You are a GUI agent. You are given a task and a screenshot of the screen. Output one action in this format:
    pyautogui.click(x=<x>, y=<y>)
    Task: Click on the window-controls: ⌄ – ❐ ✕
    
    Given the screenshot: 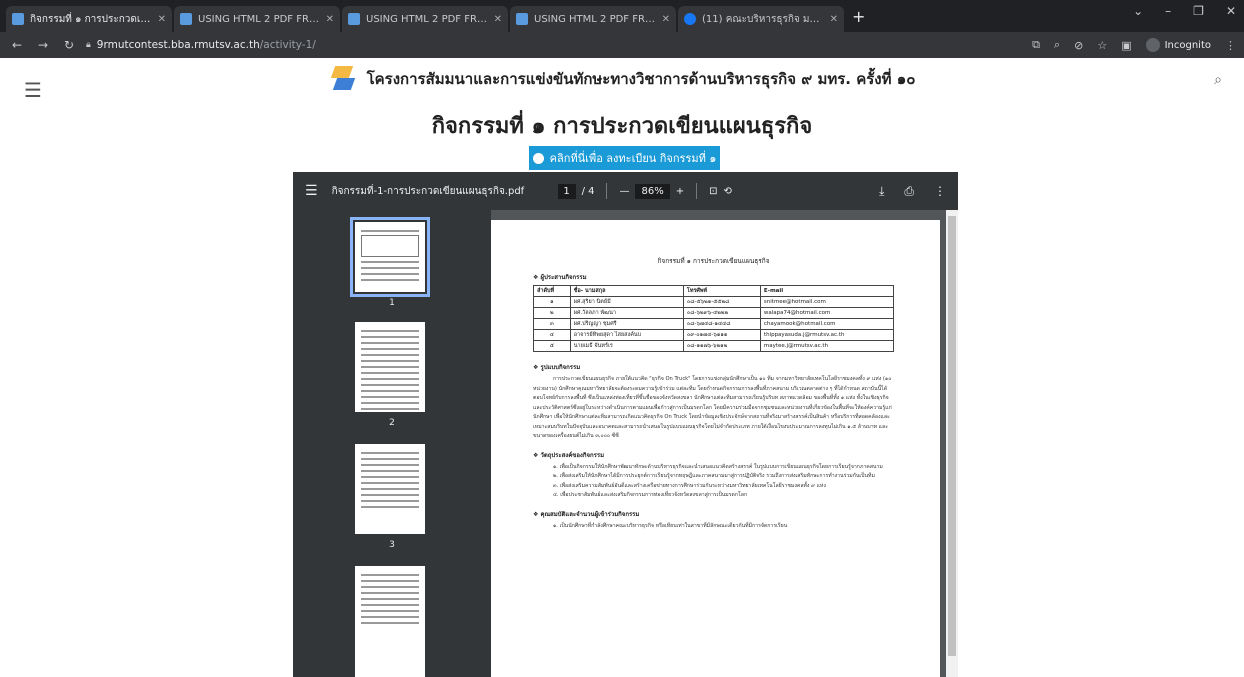 What is the action you would take?
    pyautogui.click(x=1184, y=11)
    